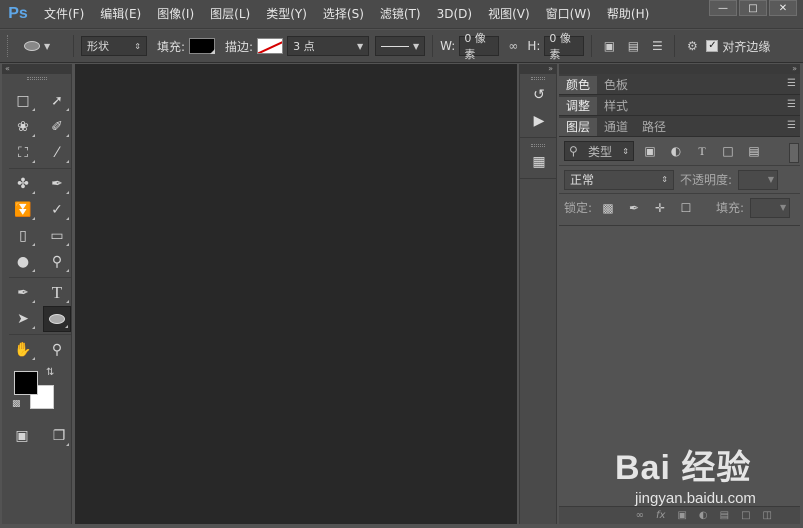  What do you see at coordinates (36, 78) in the screenshot?
I see `toolbox-grip` at bounding box center [36, 78].